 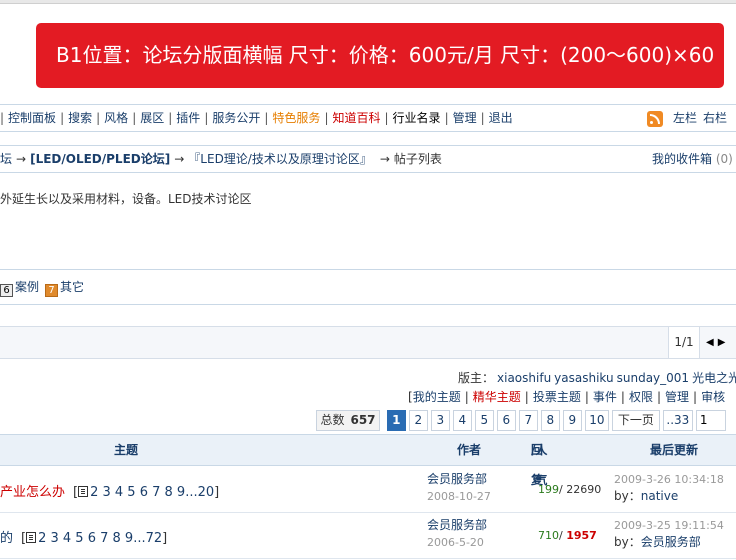 What do you see at coordinates (583, 378) in the screenshot?
I see `moderator-link: yasashiku` at bounding box center [583, 378].